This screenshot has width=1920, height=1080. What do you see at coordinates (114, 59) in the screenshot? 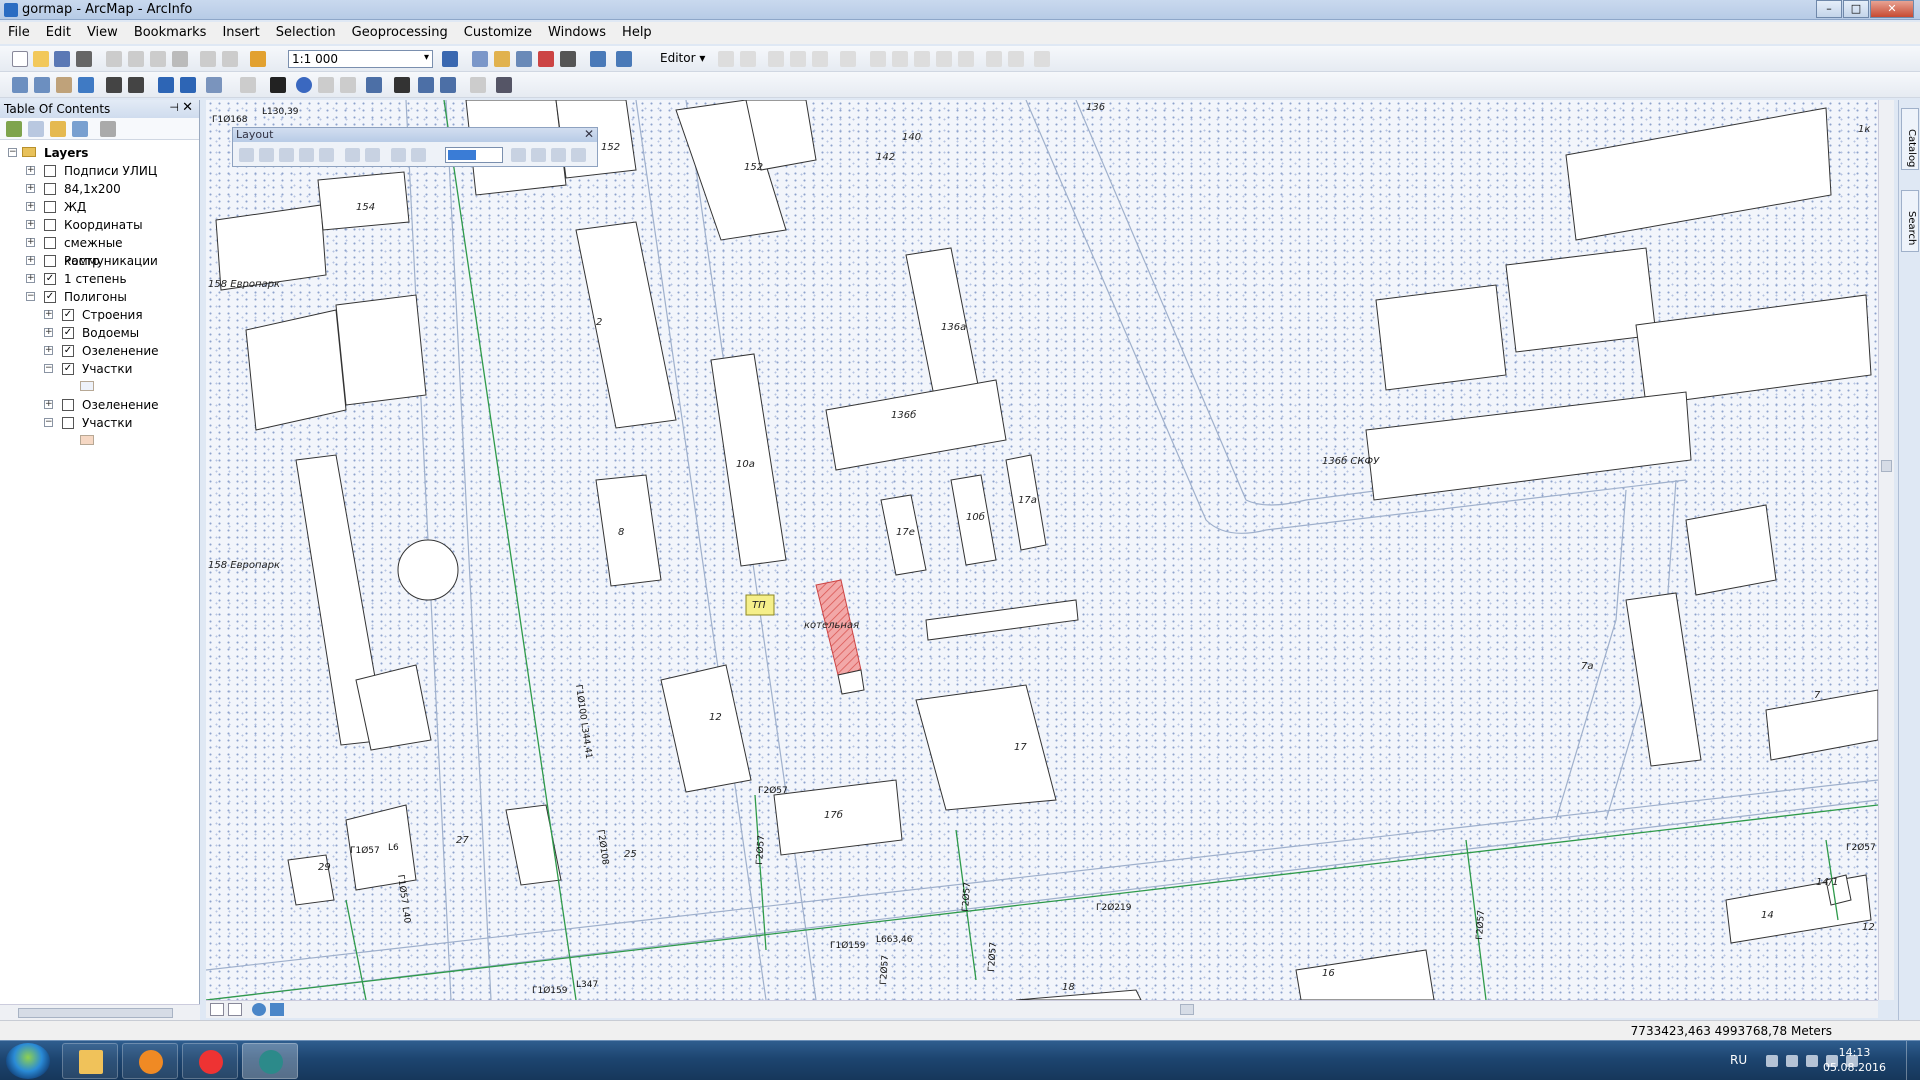
I see `cut-icon` at bounding box center [114, 59].